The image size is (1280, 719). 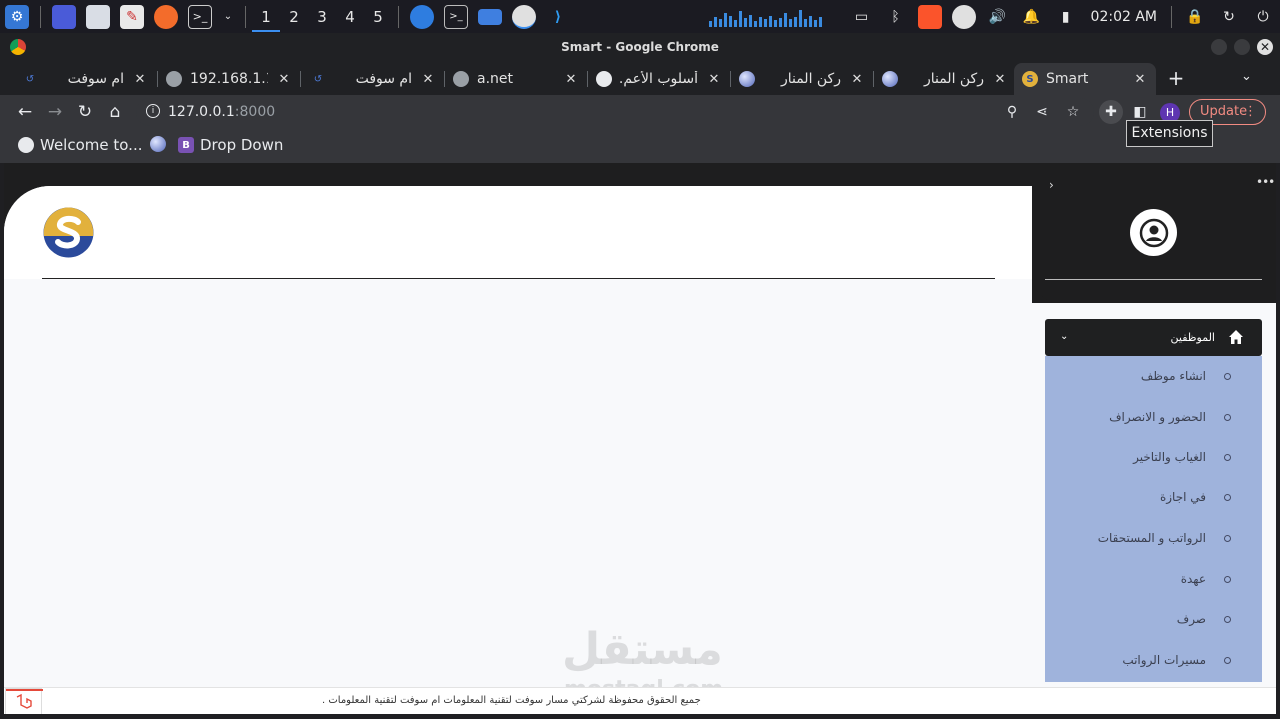 What do you see at coordinates (1153, 279) in the screenshot?
I see `sidebar-divider` at bounding box center [1153, 279].